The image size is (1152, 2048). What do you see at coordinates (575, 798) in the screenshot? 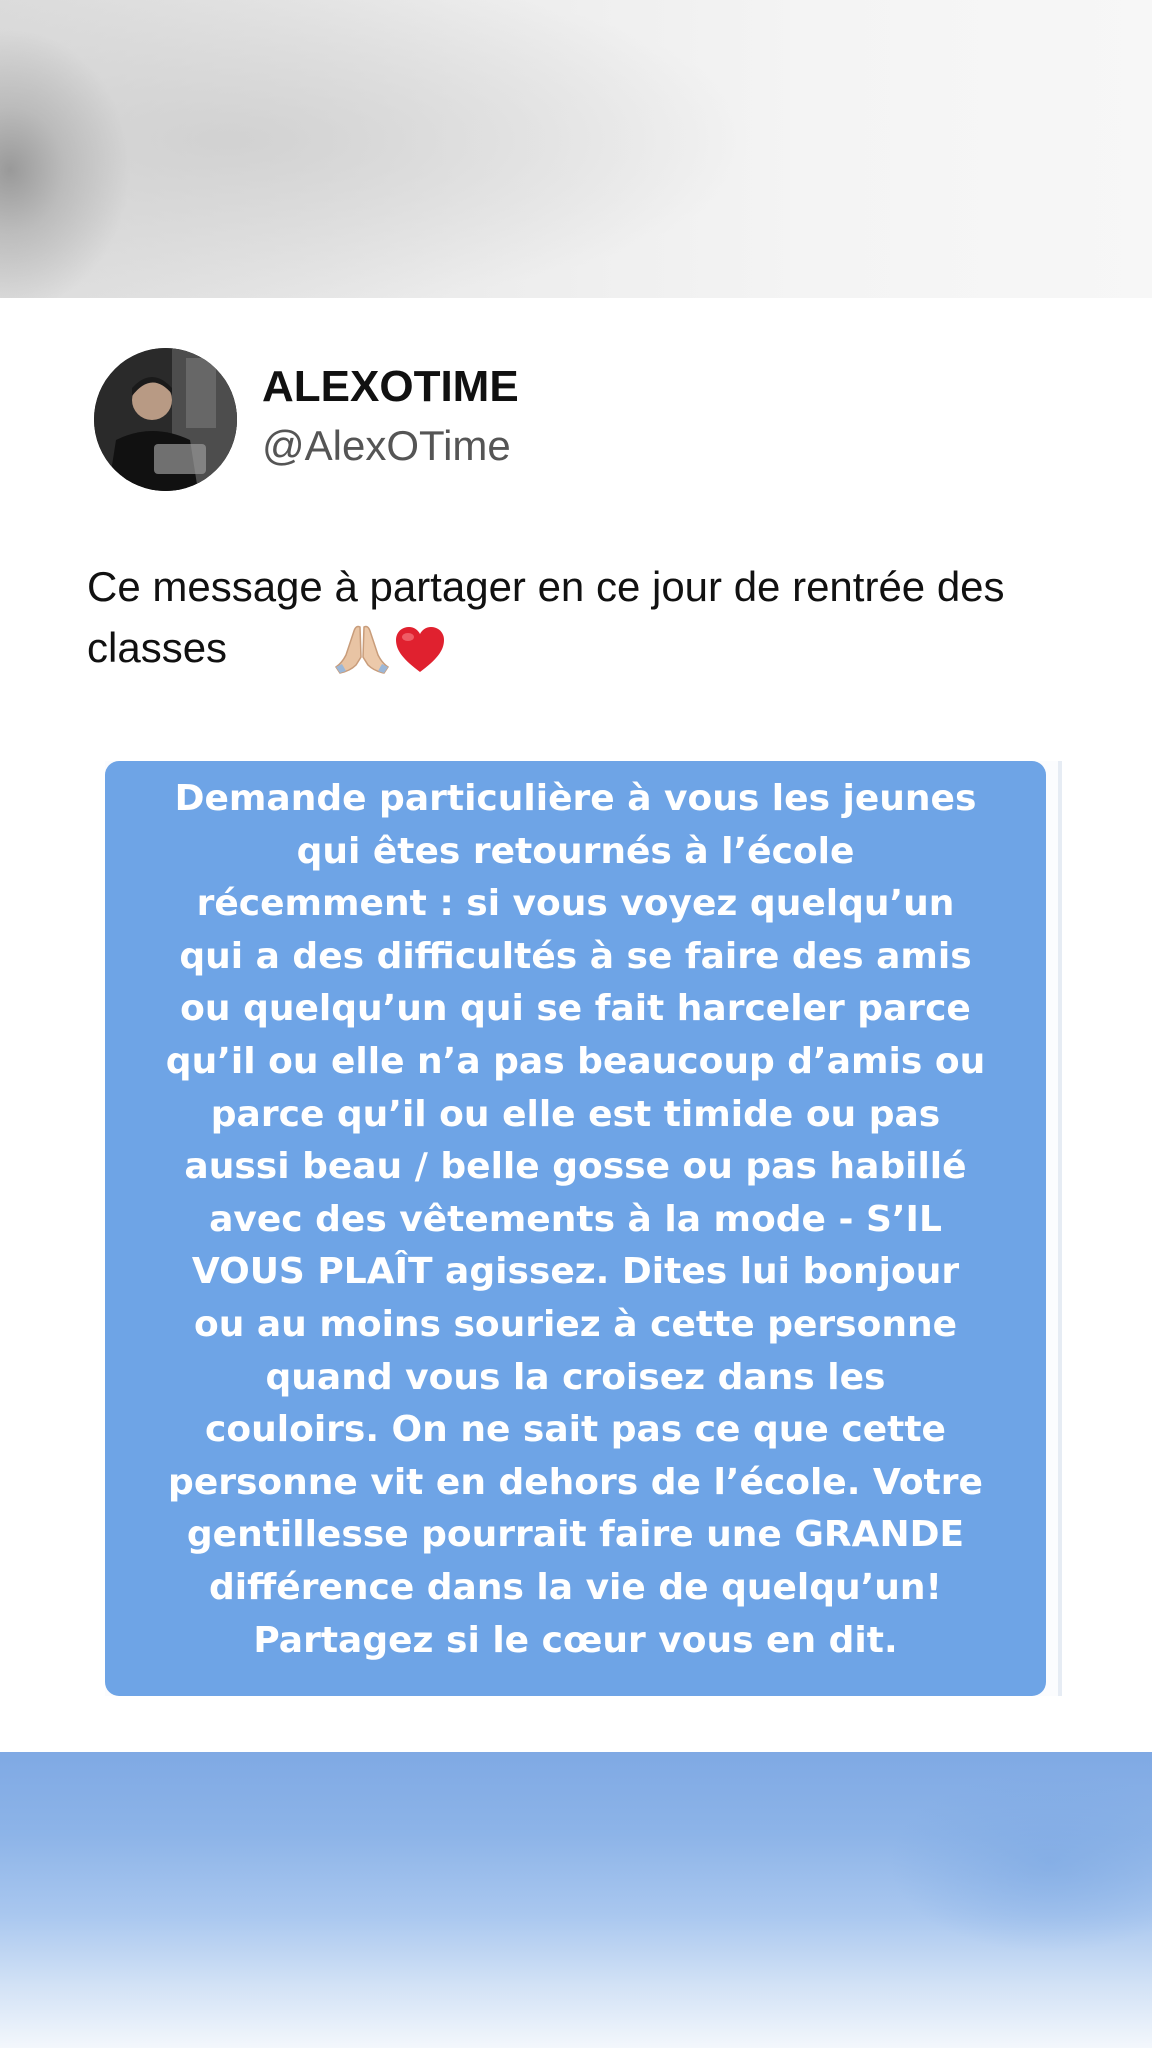
I see `story-line: Demande particulière à vous les jeunes` at bounding box center [575, 798].